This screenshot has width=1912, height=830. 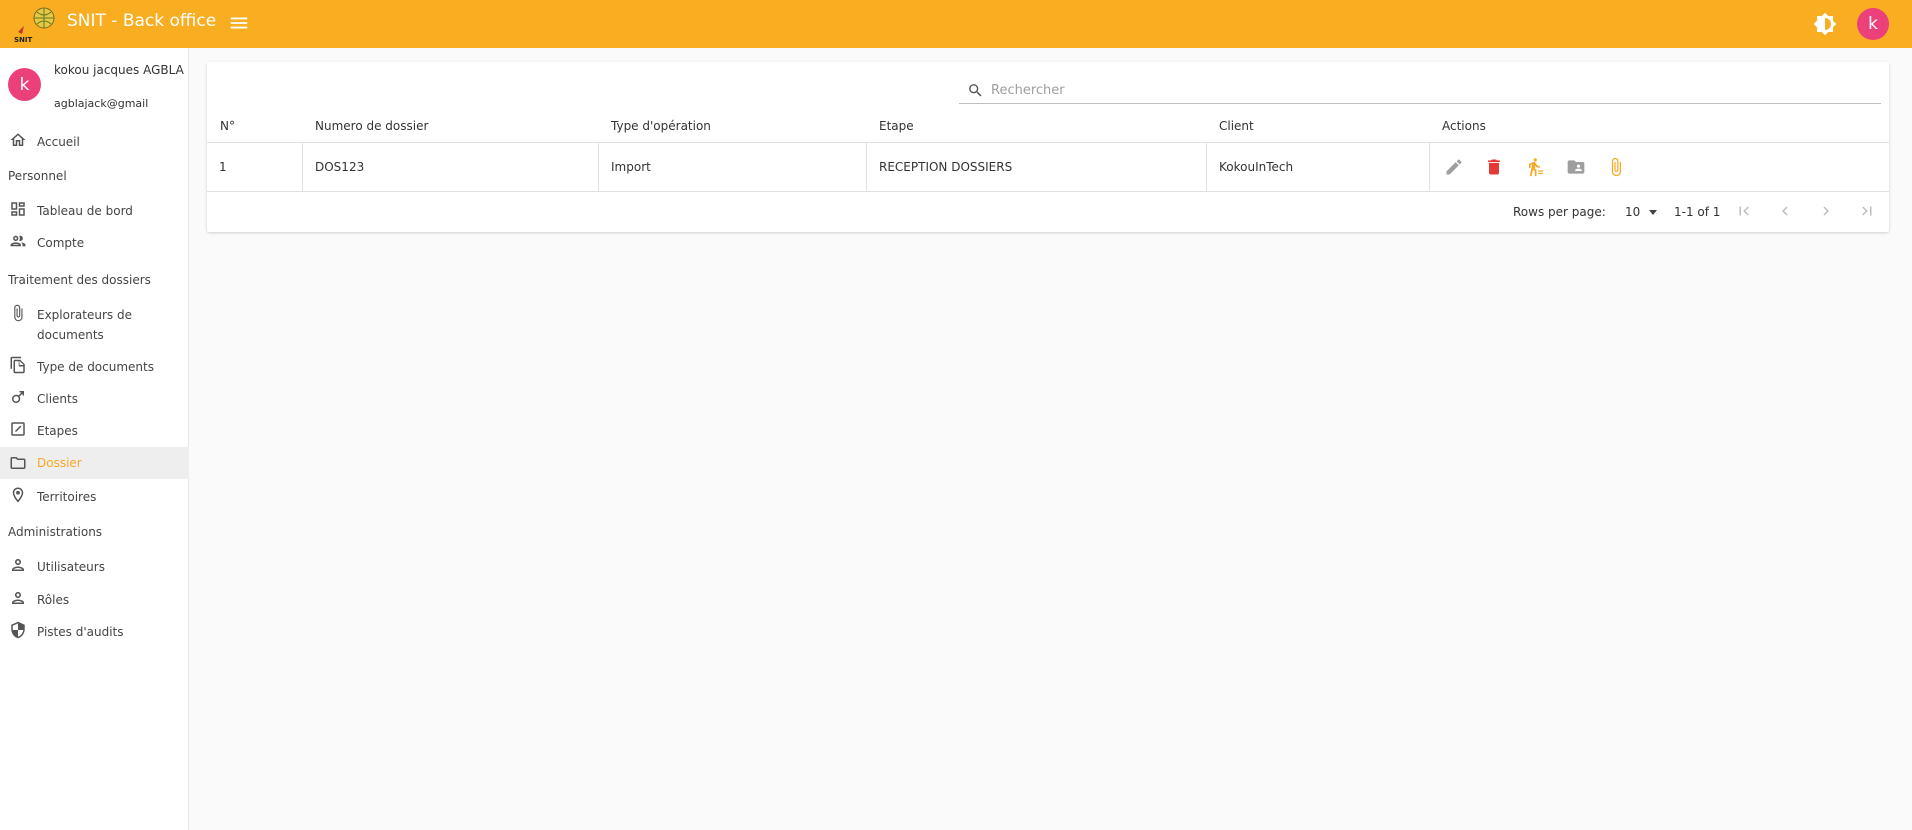 I want to click on sidebar-item-label: Pistes d'audits, so click(x=80, y=632).